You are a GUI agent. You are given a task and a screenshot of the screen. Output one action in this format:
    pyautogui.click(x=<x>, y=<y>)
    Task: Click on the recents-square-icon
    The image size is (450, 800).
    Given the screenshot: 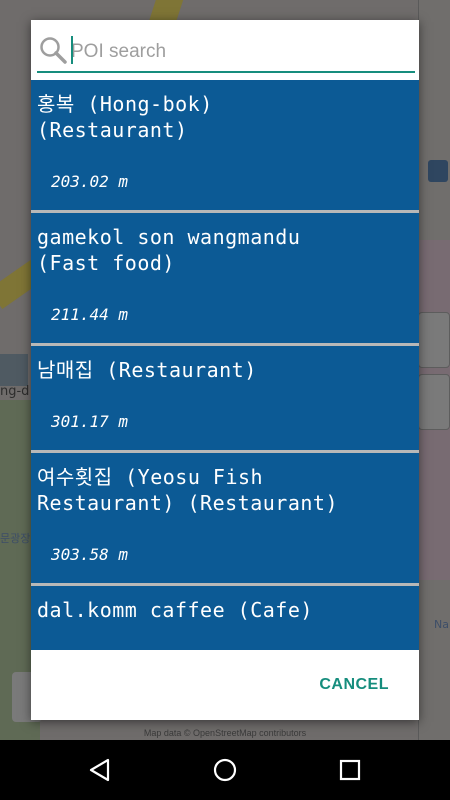 What is the action you would take?
    pyautogui.click(x=350, y=770)
    